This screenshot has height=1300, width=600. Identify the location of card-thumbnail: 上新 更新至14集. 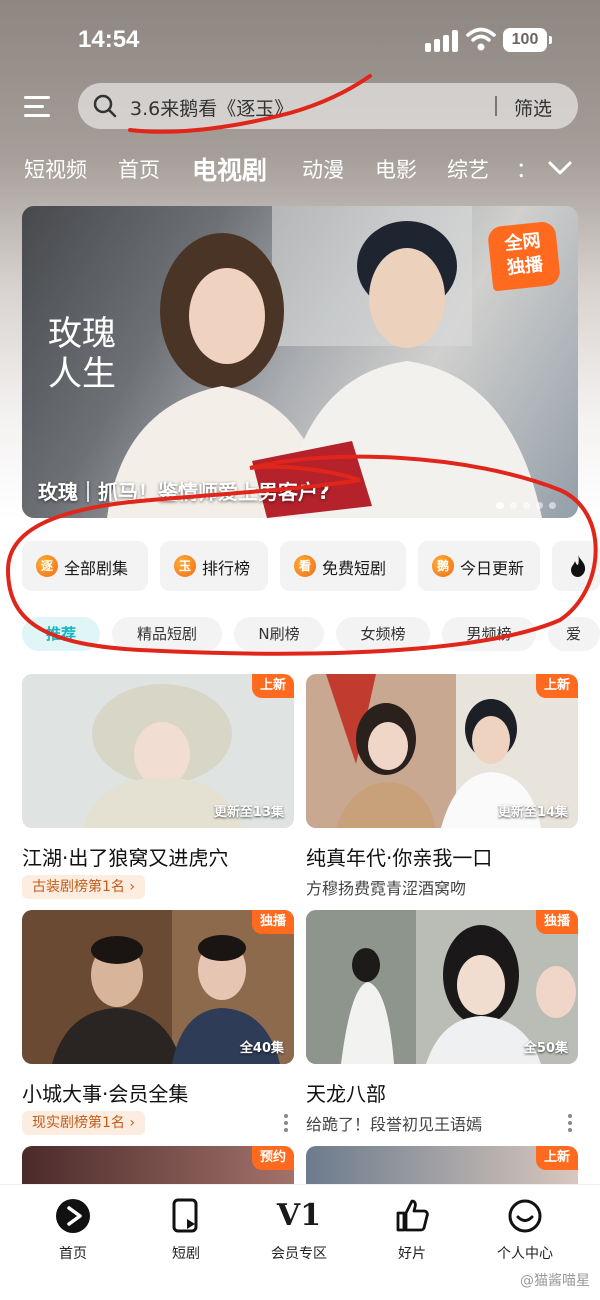
(442, 751).